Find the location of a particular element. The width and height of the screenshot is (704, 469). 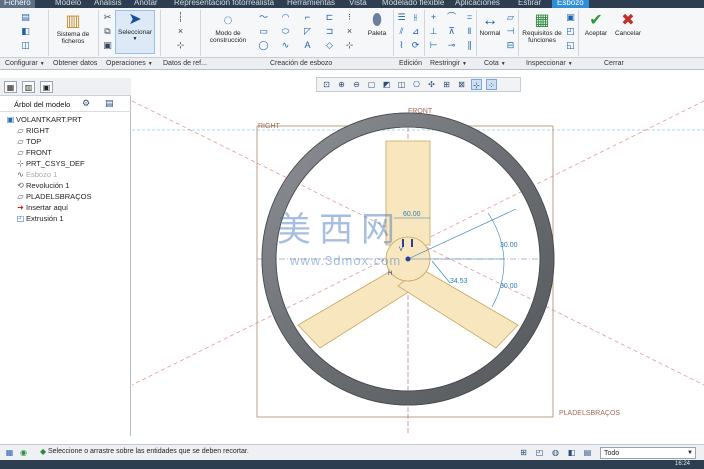

centerline-icon: ┆ is located at coordinates (180, 17).